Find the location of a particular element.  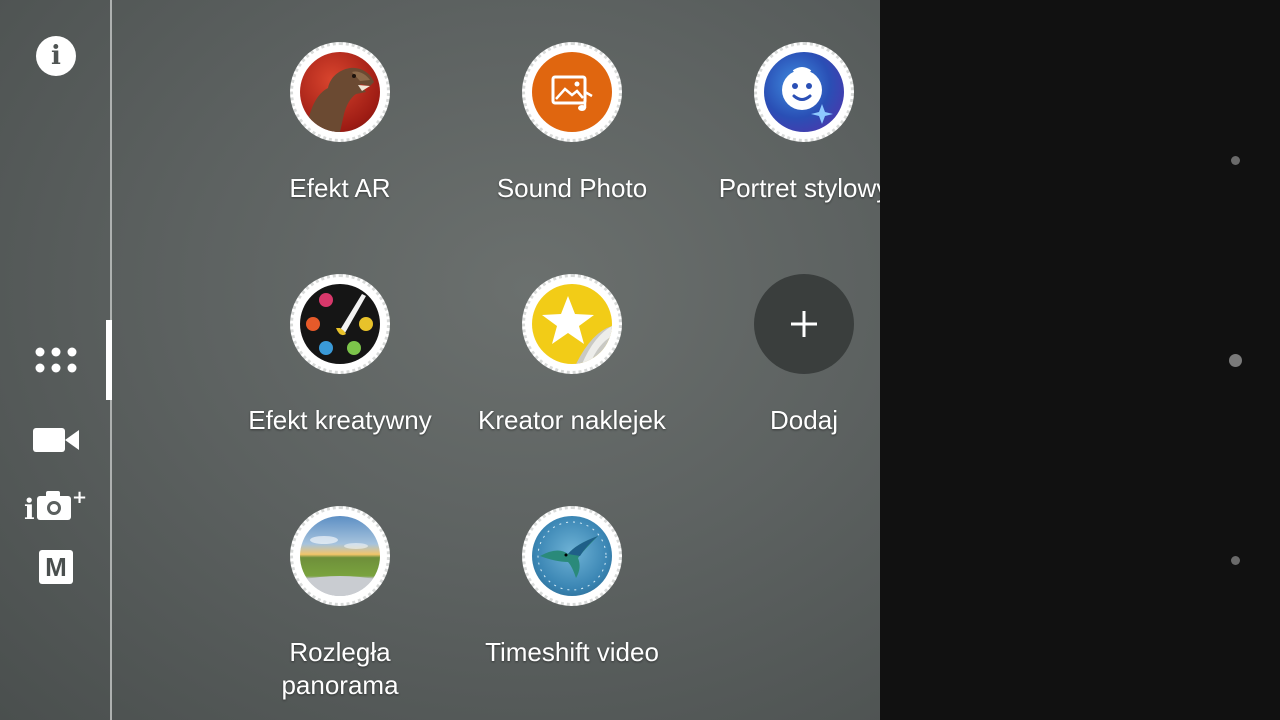

app-efekt-kreatywny: Efekt kreatywny is located at coordinates (340, 355).